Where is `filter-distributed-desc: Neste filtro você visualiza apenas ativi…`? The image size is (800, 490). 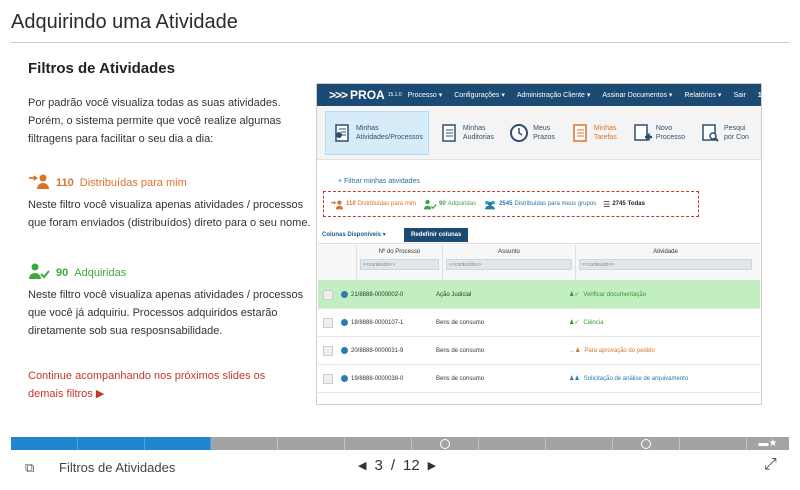 filter-distributed-desc: Neste filtro você visualiza apenas ativi… is located at coordinates (169, 214).